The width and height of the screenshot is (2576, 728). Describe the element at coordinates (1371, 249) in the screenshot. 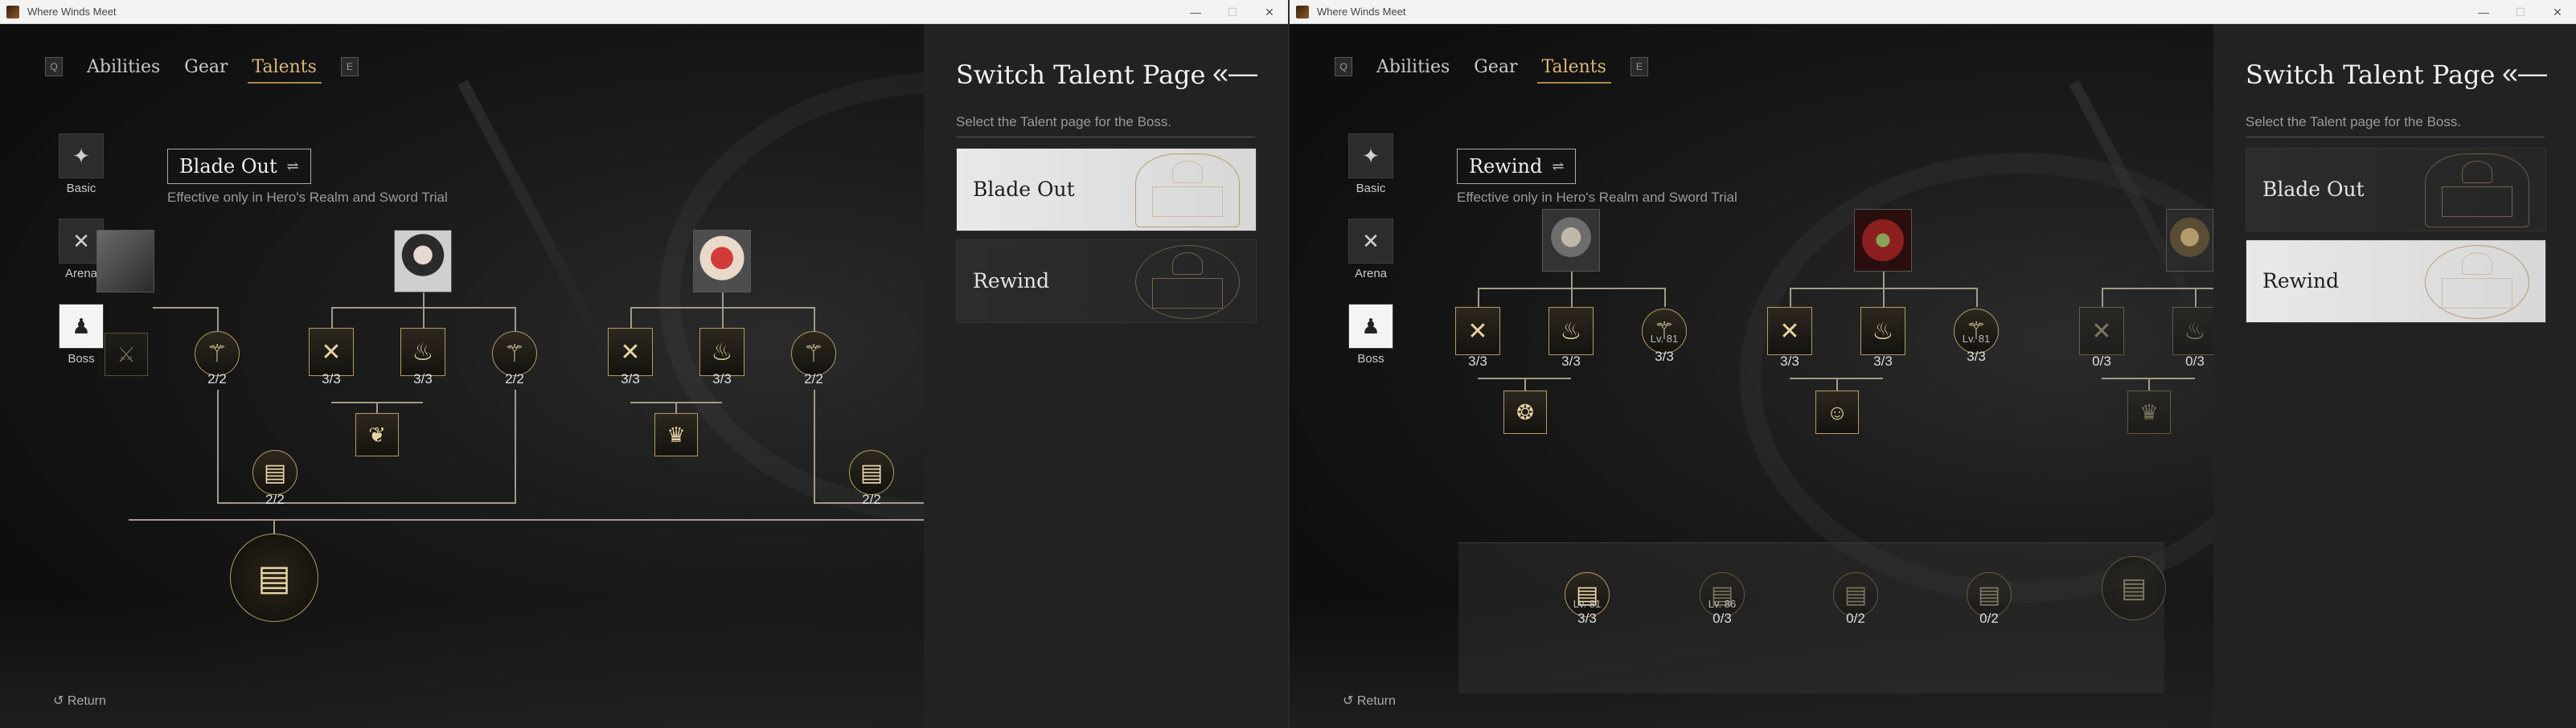

I see `sidebar-item-arena: ✕ Arena` at that location.